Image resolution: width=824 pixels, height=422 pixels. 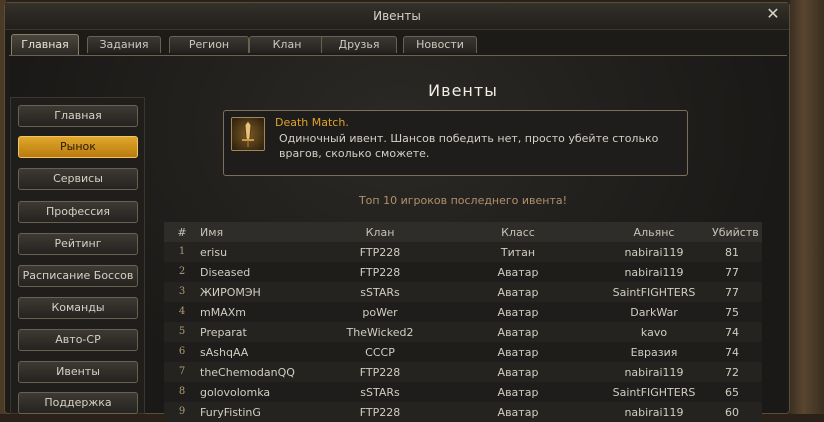 I want to click on cell-clan: TheWicked2, so click(x=380, y=332).